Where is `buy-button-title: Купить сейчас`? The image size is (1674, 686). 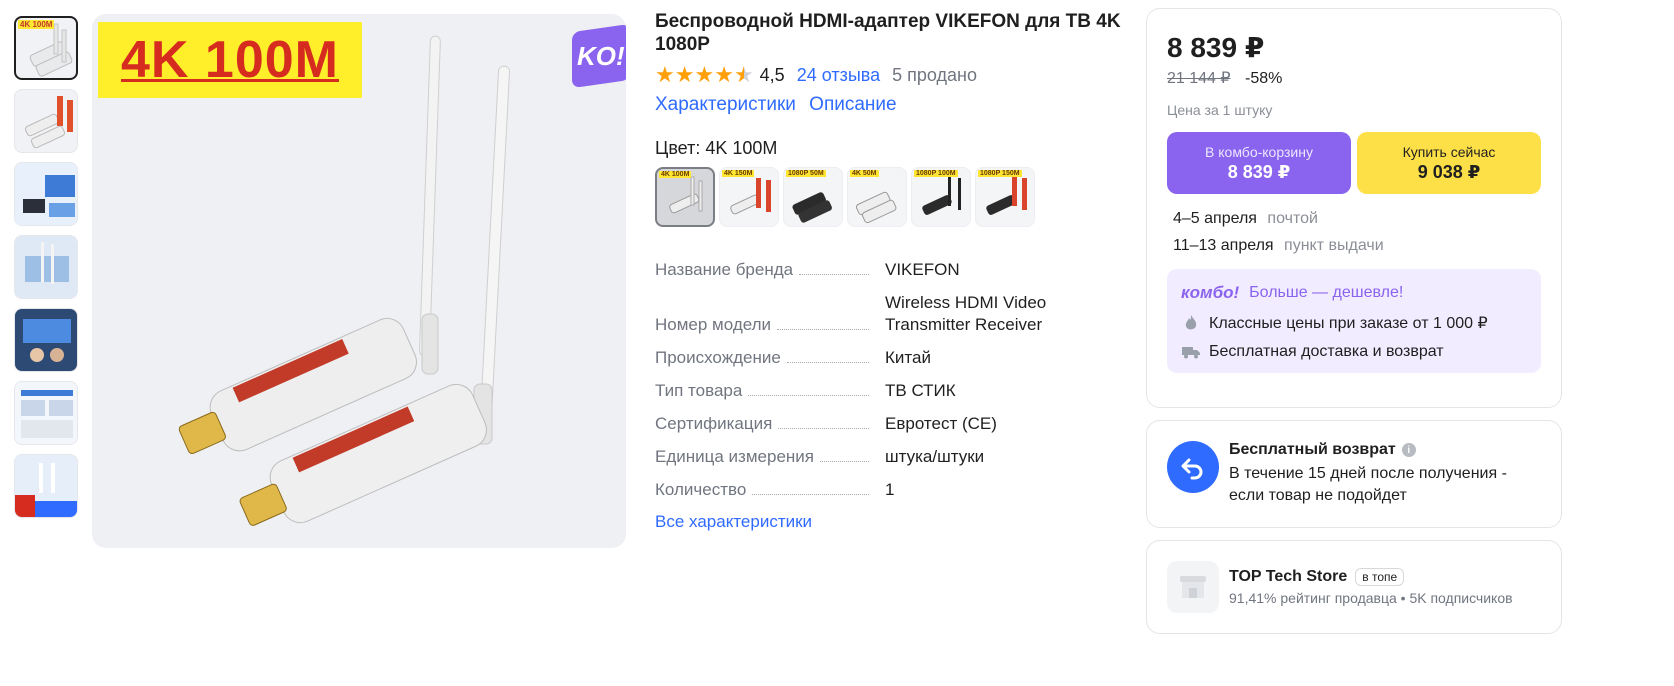 buy-button-title: Купить сейчас is located at coordinates (1449, 151).